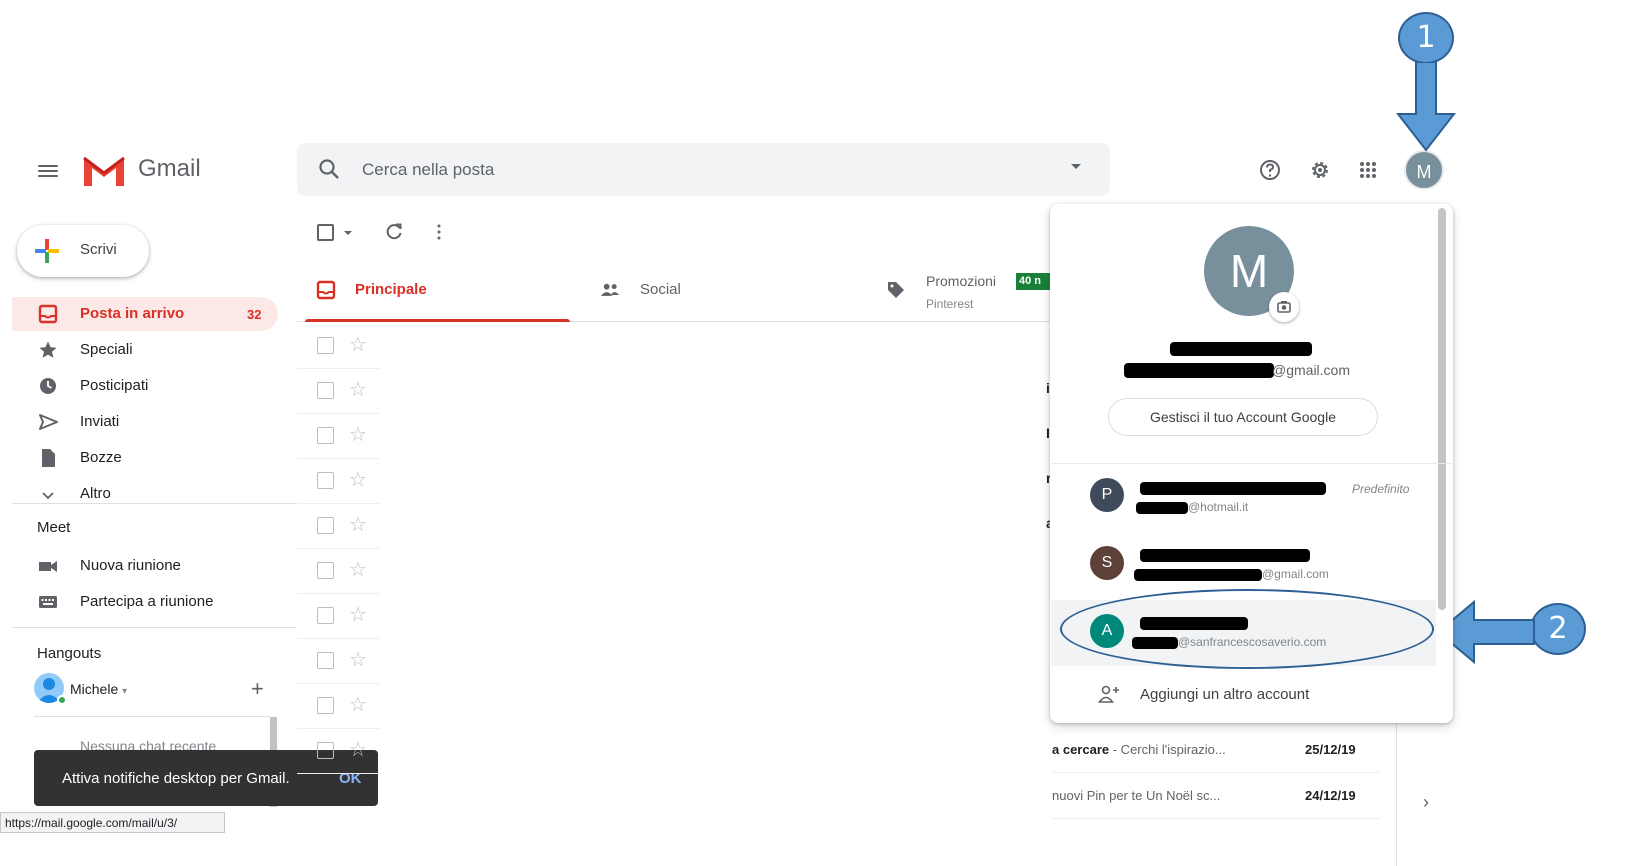  What do you see at coordinates (48, 566) in the screenshot?
I see `video-icon` at bounding box center [48, 566].